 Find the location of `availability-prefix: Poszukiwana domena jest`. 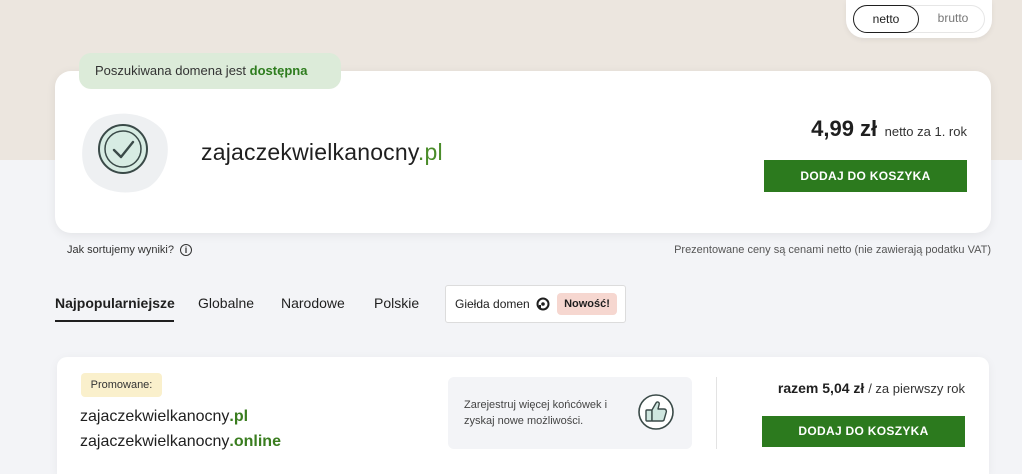

availability-prefix: Poszukiwana domena jest is located at coordinates (171, 70).